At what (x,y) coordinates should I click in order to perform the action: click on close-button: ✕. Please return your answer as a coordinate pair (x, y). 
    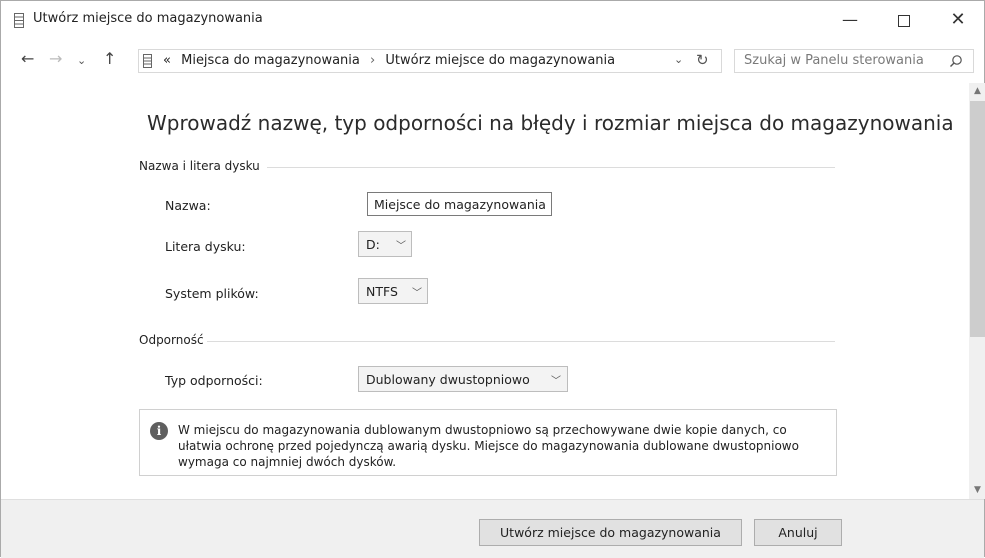
    Looking at the image, I should click on (958, 20).